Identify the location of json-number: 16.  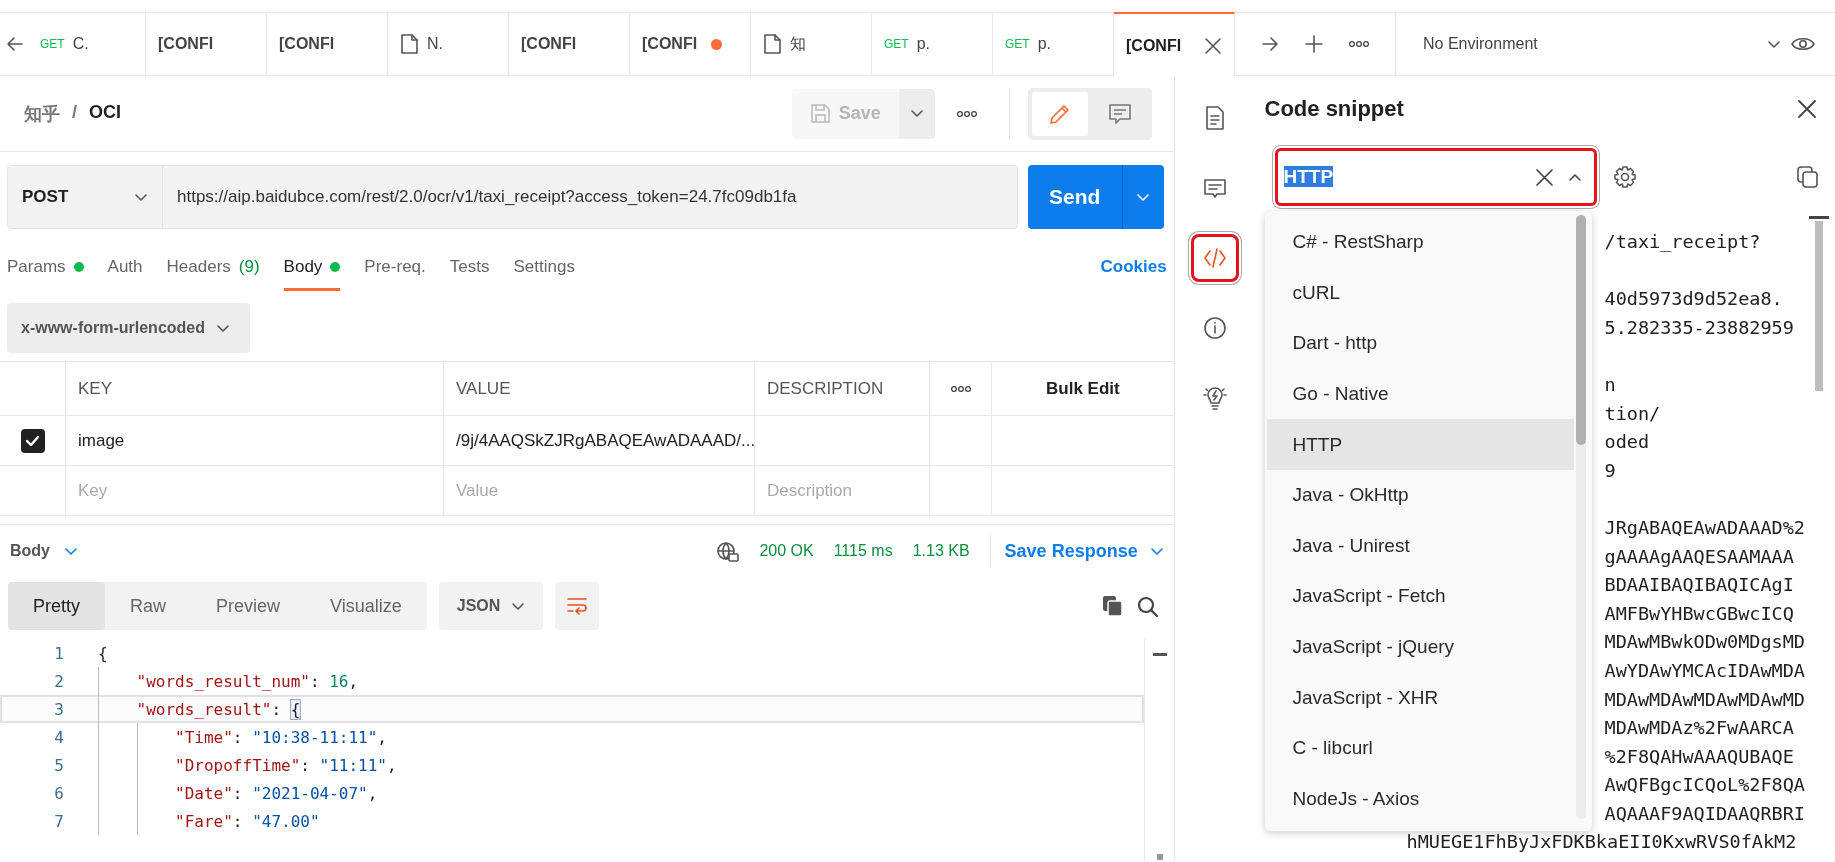
(339, 681).